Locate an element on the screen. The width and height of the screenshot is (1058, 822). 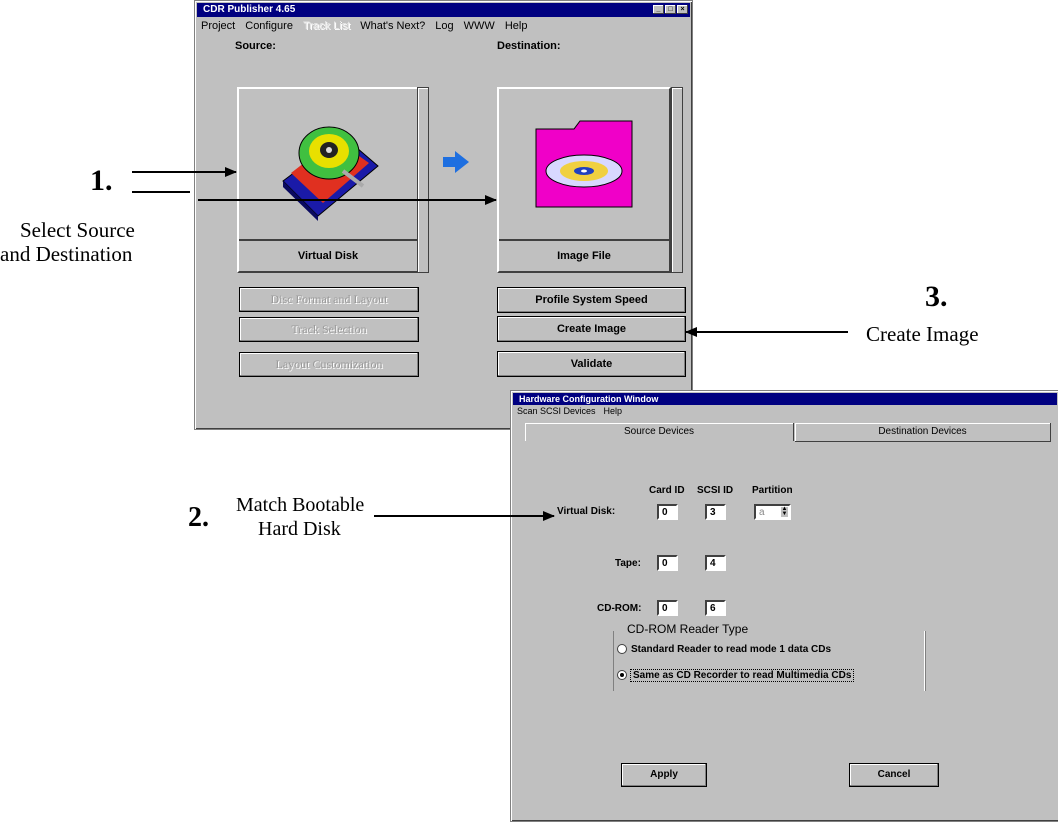
tape-card-id-field: 0 is located at coordinates (667, 563).